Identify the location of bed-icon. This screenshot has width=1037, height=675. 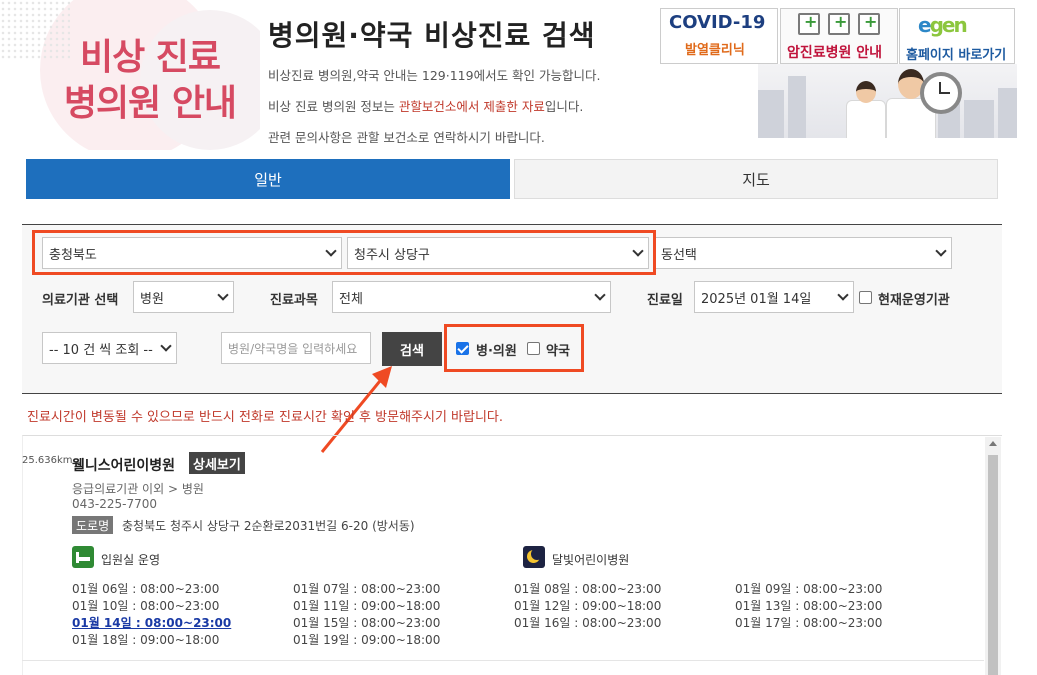
(83, 557).